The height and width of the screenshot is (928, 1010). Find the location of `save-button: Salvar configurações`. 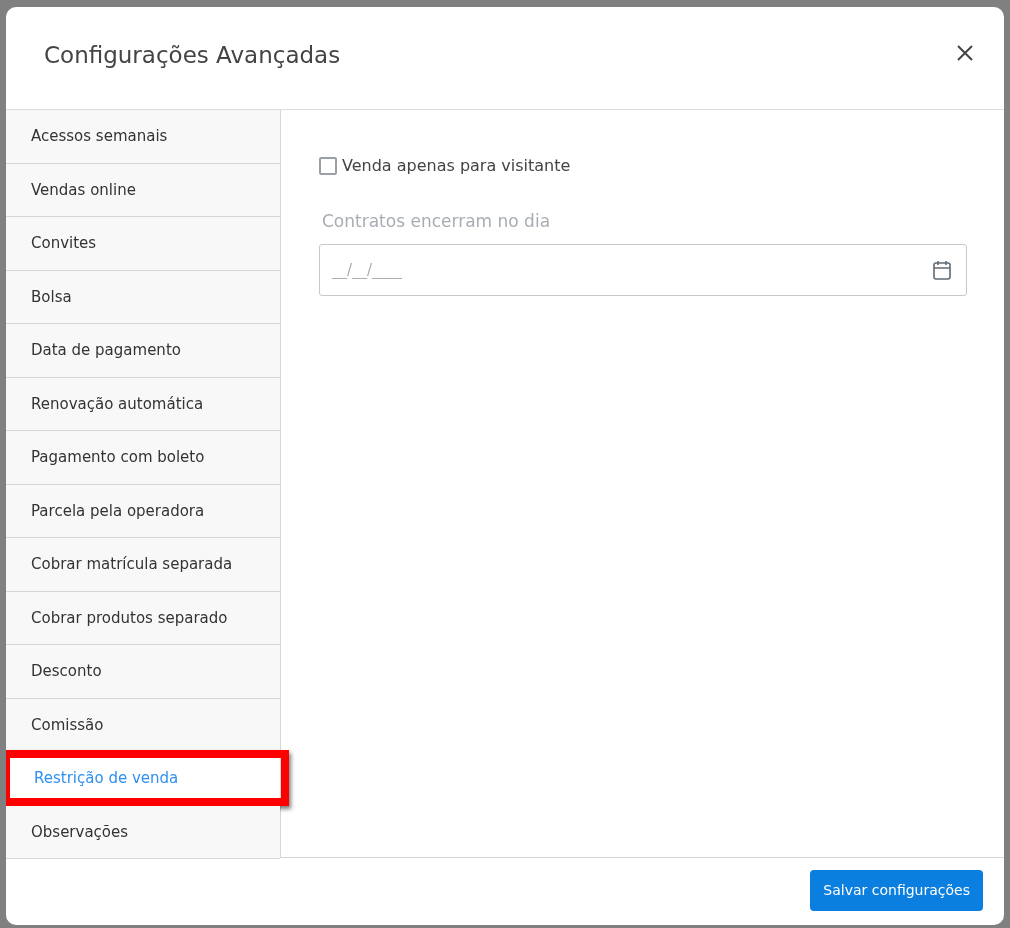

save-button: Salvar configurações is located at coordinates (896, 890).